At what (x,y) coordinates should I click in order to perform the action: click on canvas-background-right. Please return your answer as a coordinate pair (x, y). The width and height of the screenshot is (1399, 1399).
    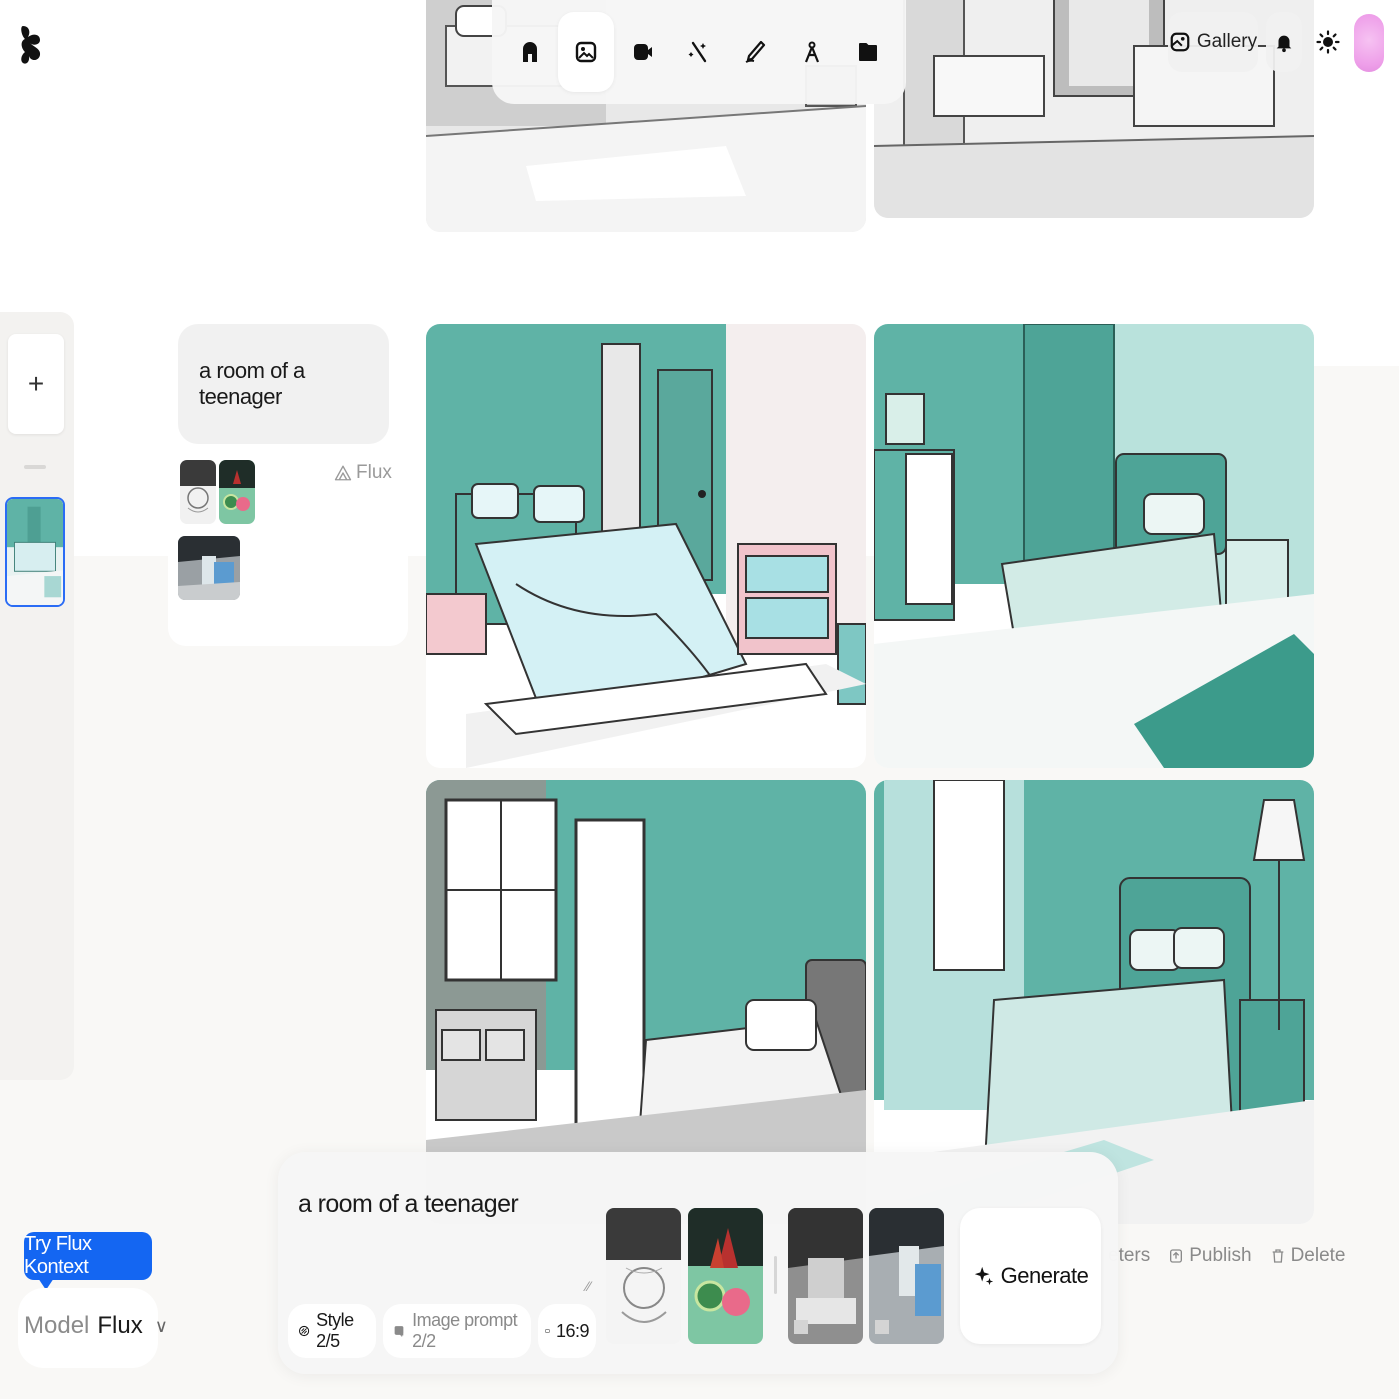
    Looking at the image, I should click on (1356, 466).